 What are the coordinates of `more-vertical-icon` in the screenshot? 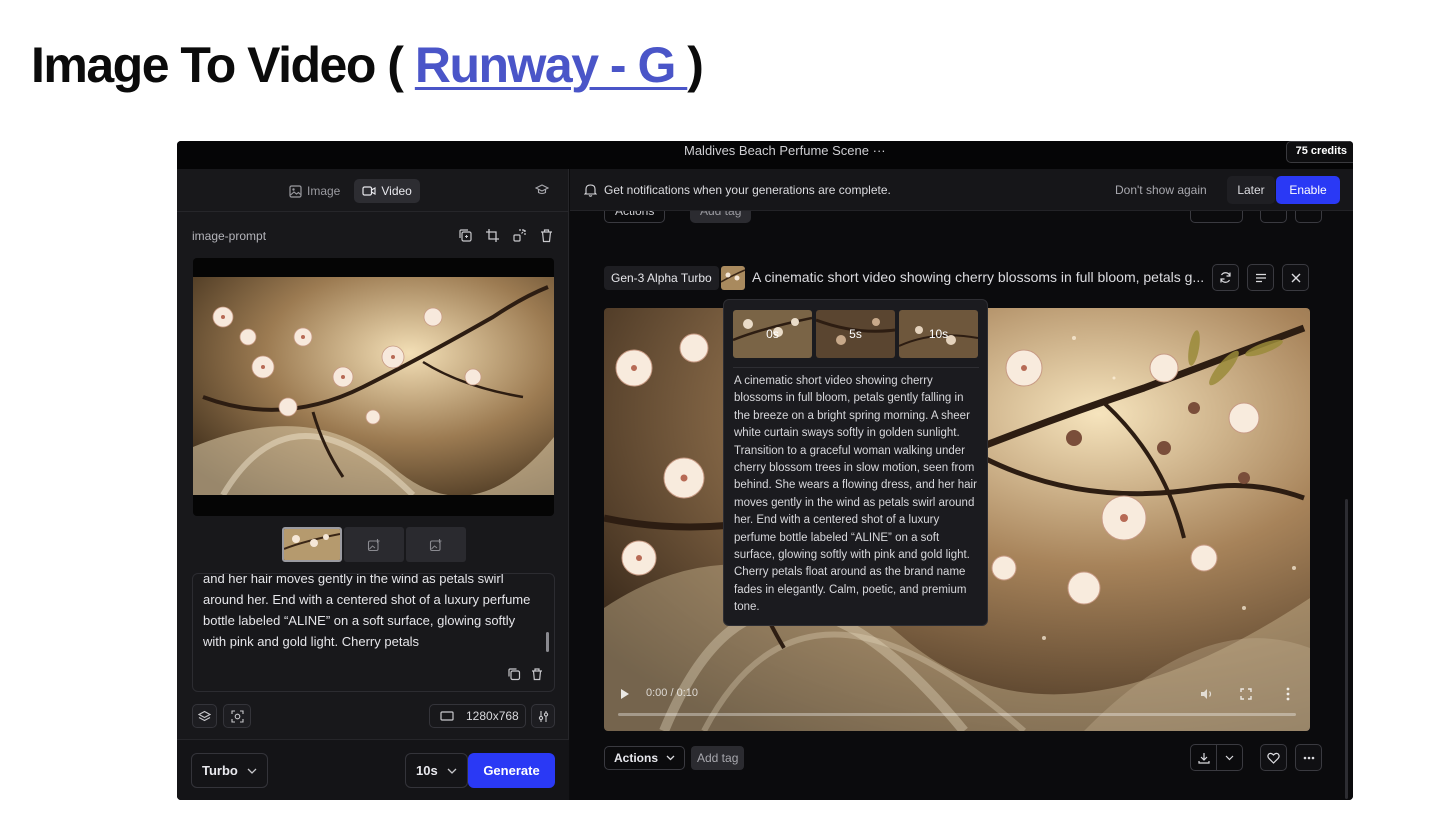 It's located at (1288, 694).